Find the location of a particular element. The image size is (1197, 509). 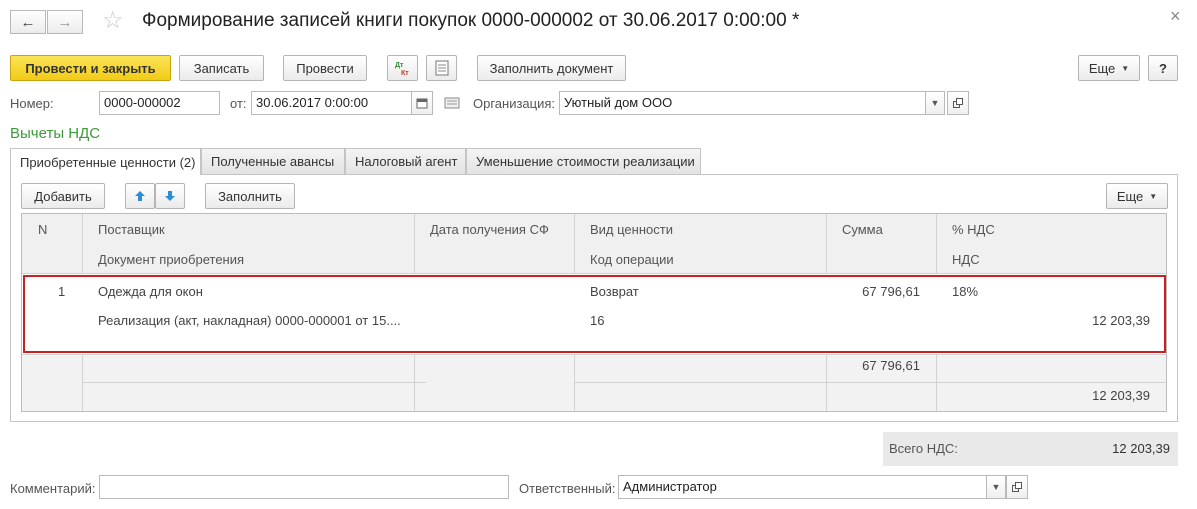

document-icon is located at coordinates (441, 68).